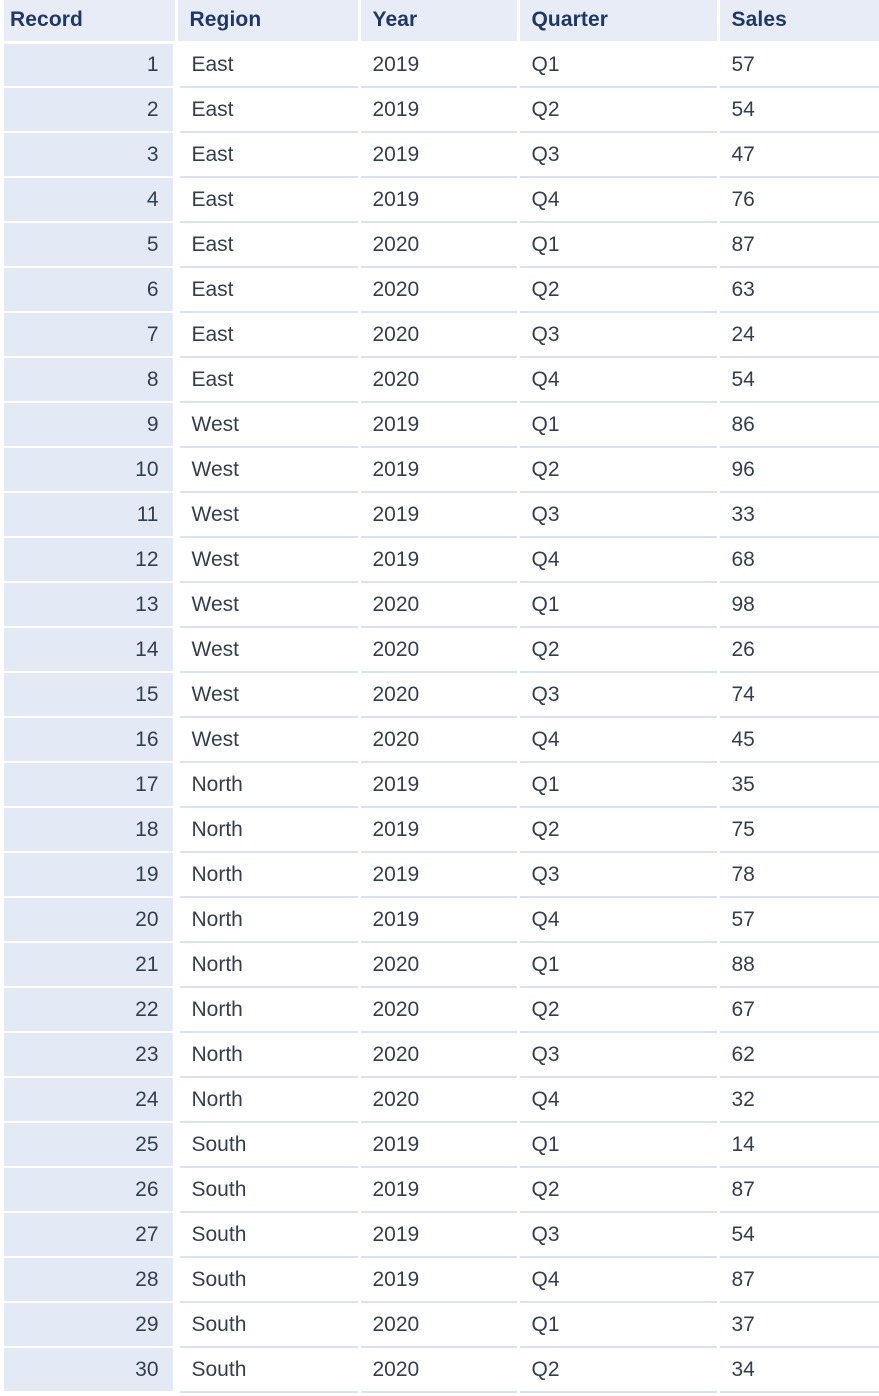 This screenshot has height=1396, width=879. What do you see at coordinates (90, 1100) in the screenshot?
I see `cell-record: 24` at bounding box center [90, 1100].